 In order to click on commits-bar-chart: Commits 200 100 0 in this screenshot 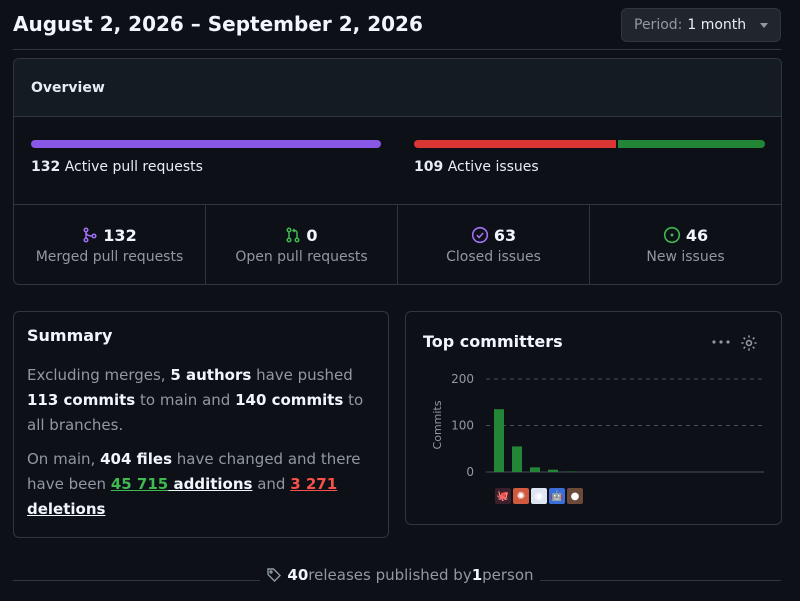, I will do `click(597, 425)`.